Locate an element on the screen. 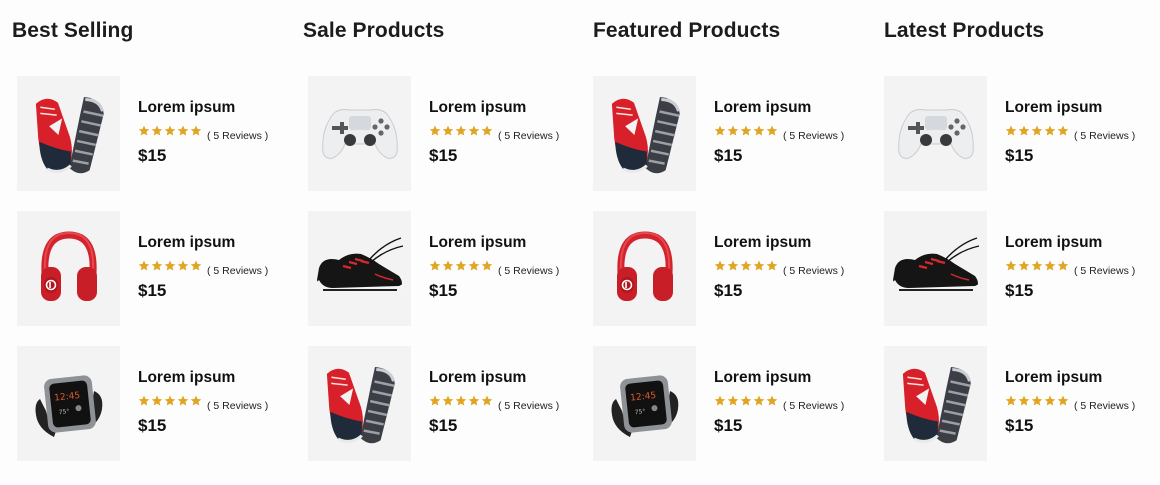 The height and width of the screenshot is (485, 1160). headphones-red-icon is located at coordinates (645, 269).